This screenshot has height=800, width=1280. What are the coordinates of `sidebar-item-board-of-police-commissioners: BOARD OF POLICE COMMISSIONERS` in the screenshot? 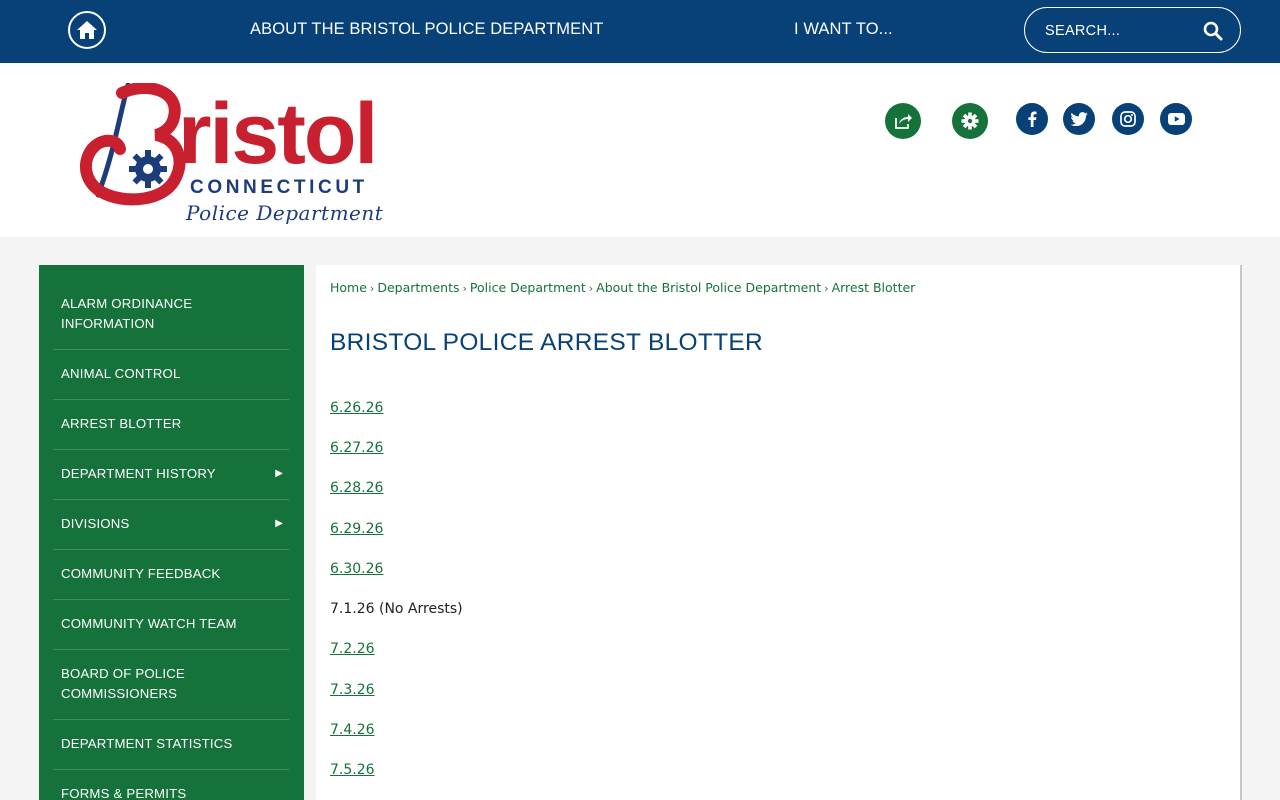 It's located at (171, 685).